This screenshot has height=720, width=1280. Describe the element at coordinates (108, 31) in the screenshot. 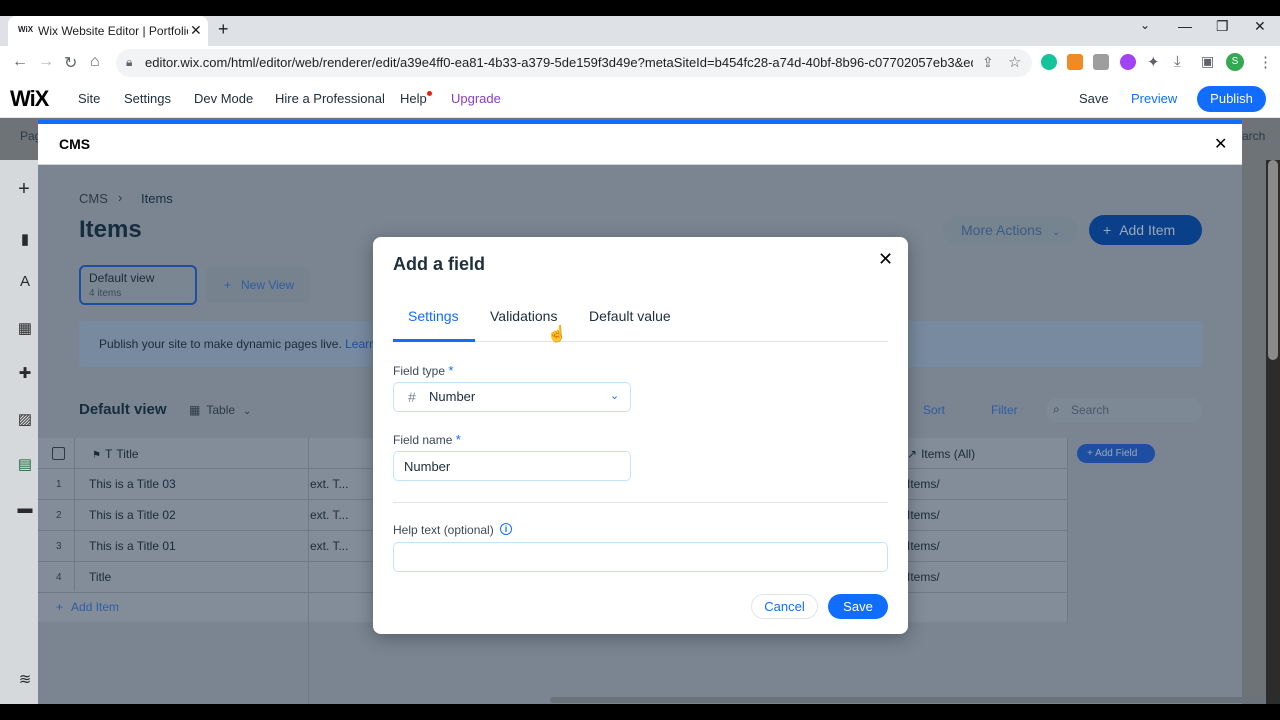

I see `browser-tab: WiX Wix Website Editor | Portfolio Ba ✕` at that location.